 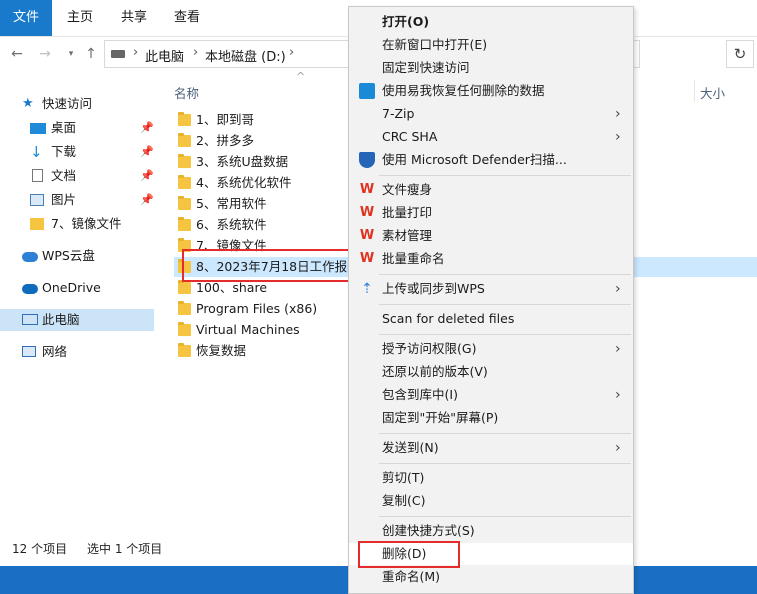 I want to click on breadcrumb-this-pc: 此电脑, so click(x=164, y=55).